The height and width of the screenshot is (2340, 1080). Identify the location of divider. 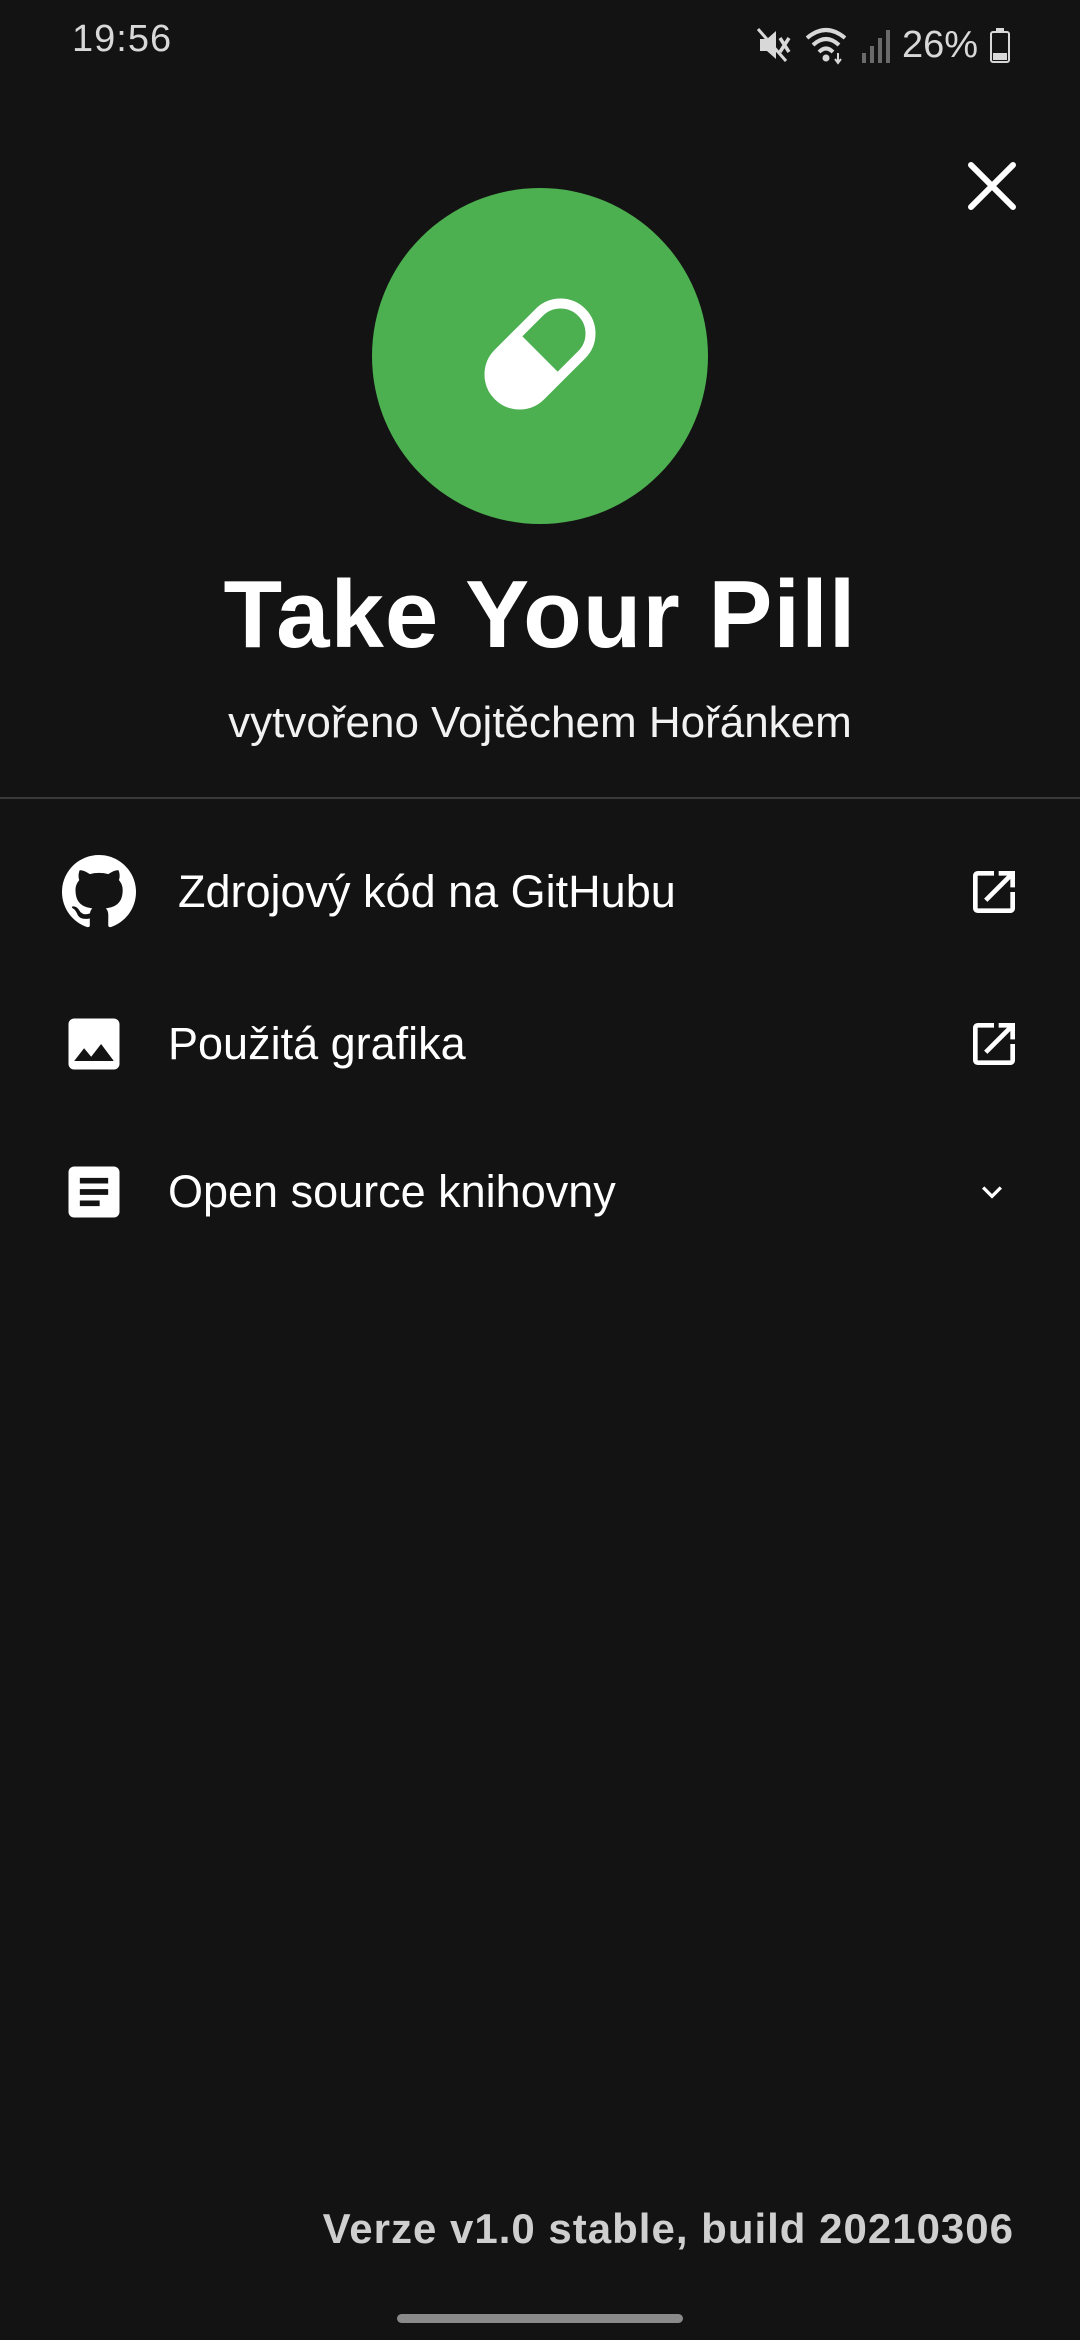
(540, 798).